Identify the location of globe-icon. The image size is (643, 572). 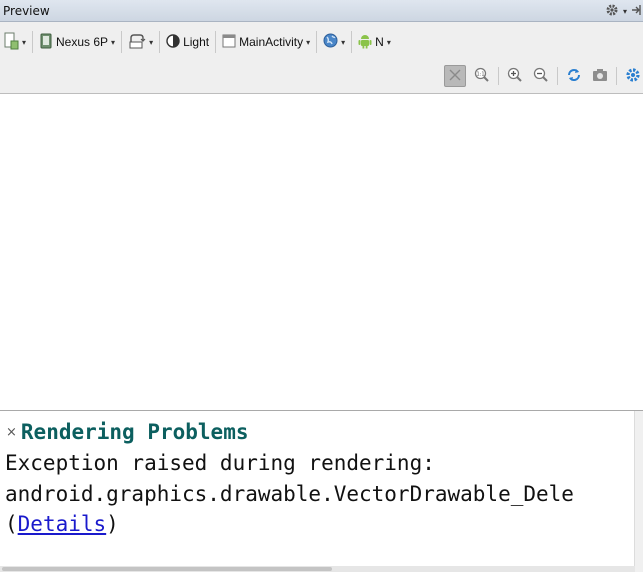
(330, 42).